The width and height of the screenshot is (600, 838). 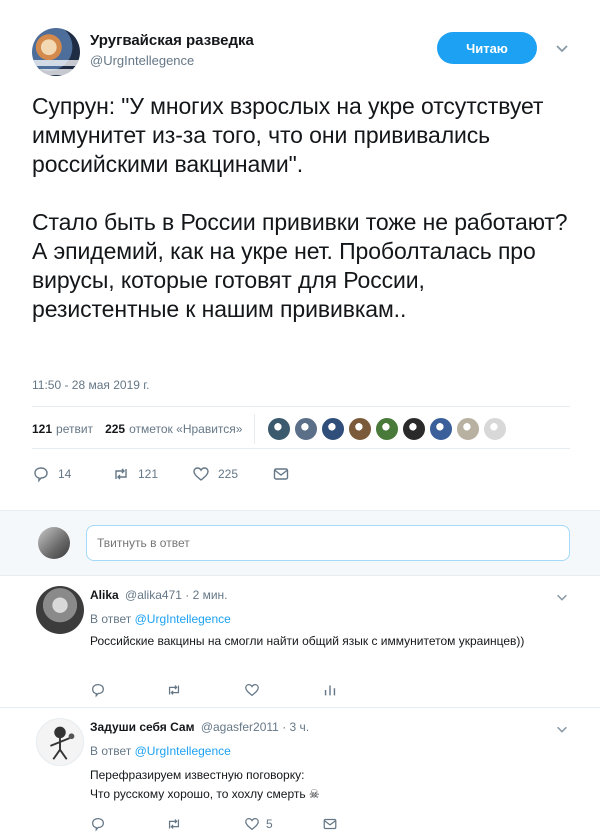 What do you see at coordinates (487, 48) in the screenshot?
I see `follow-button: Читаю` at bounding box center [487, 48].